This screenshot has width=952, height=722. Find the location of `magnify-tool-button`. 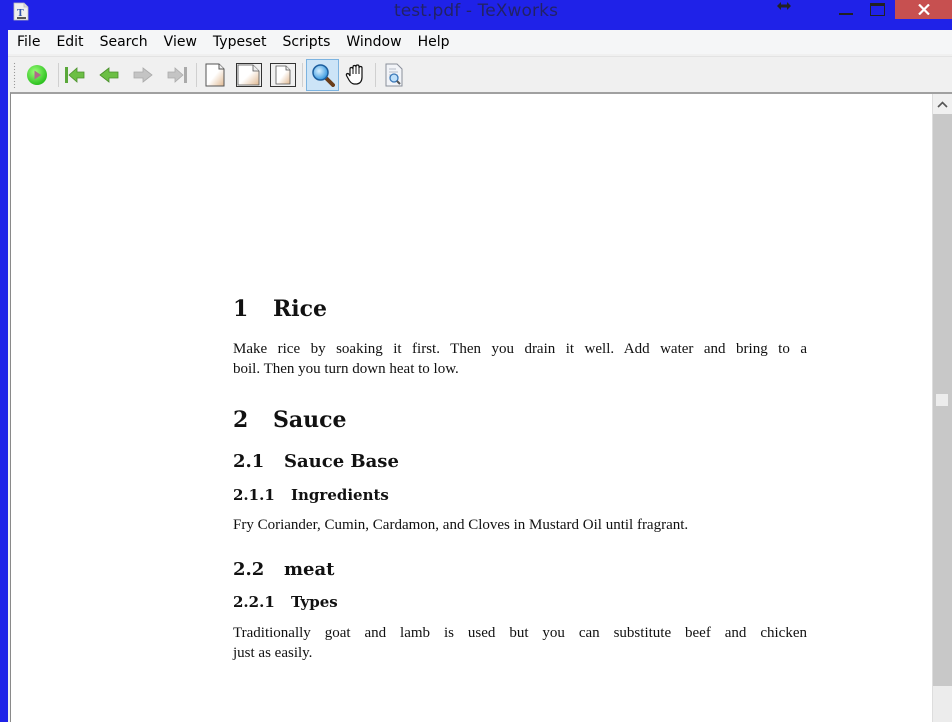

magnify-tool-button is located at coordinates (322, 75).